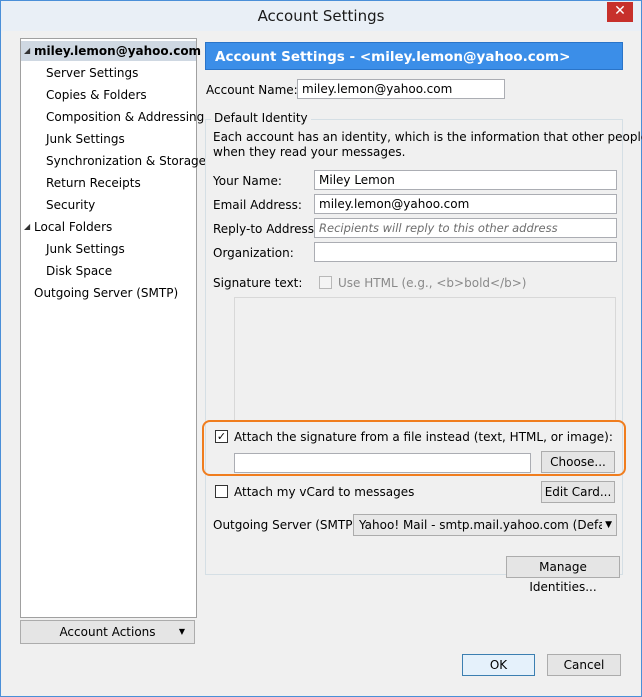  Describe the element at coordinates (106, 293) in the screenshot. I see `sidebar-item-outgoing-server: Outgoing Server (SMTP)` at that location.